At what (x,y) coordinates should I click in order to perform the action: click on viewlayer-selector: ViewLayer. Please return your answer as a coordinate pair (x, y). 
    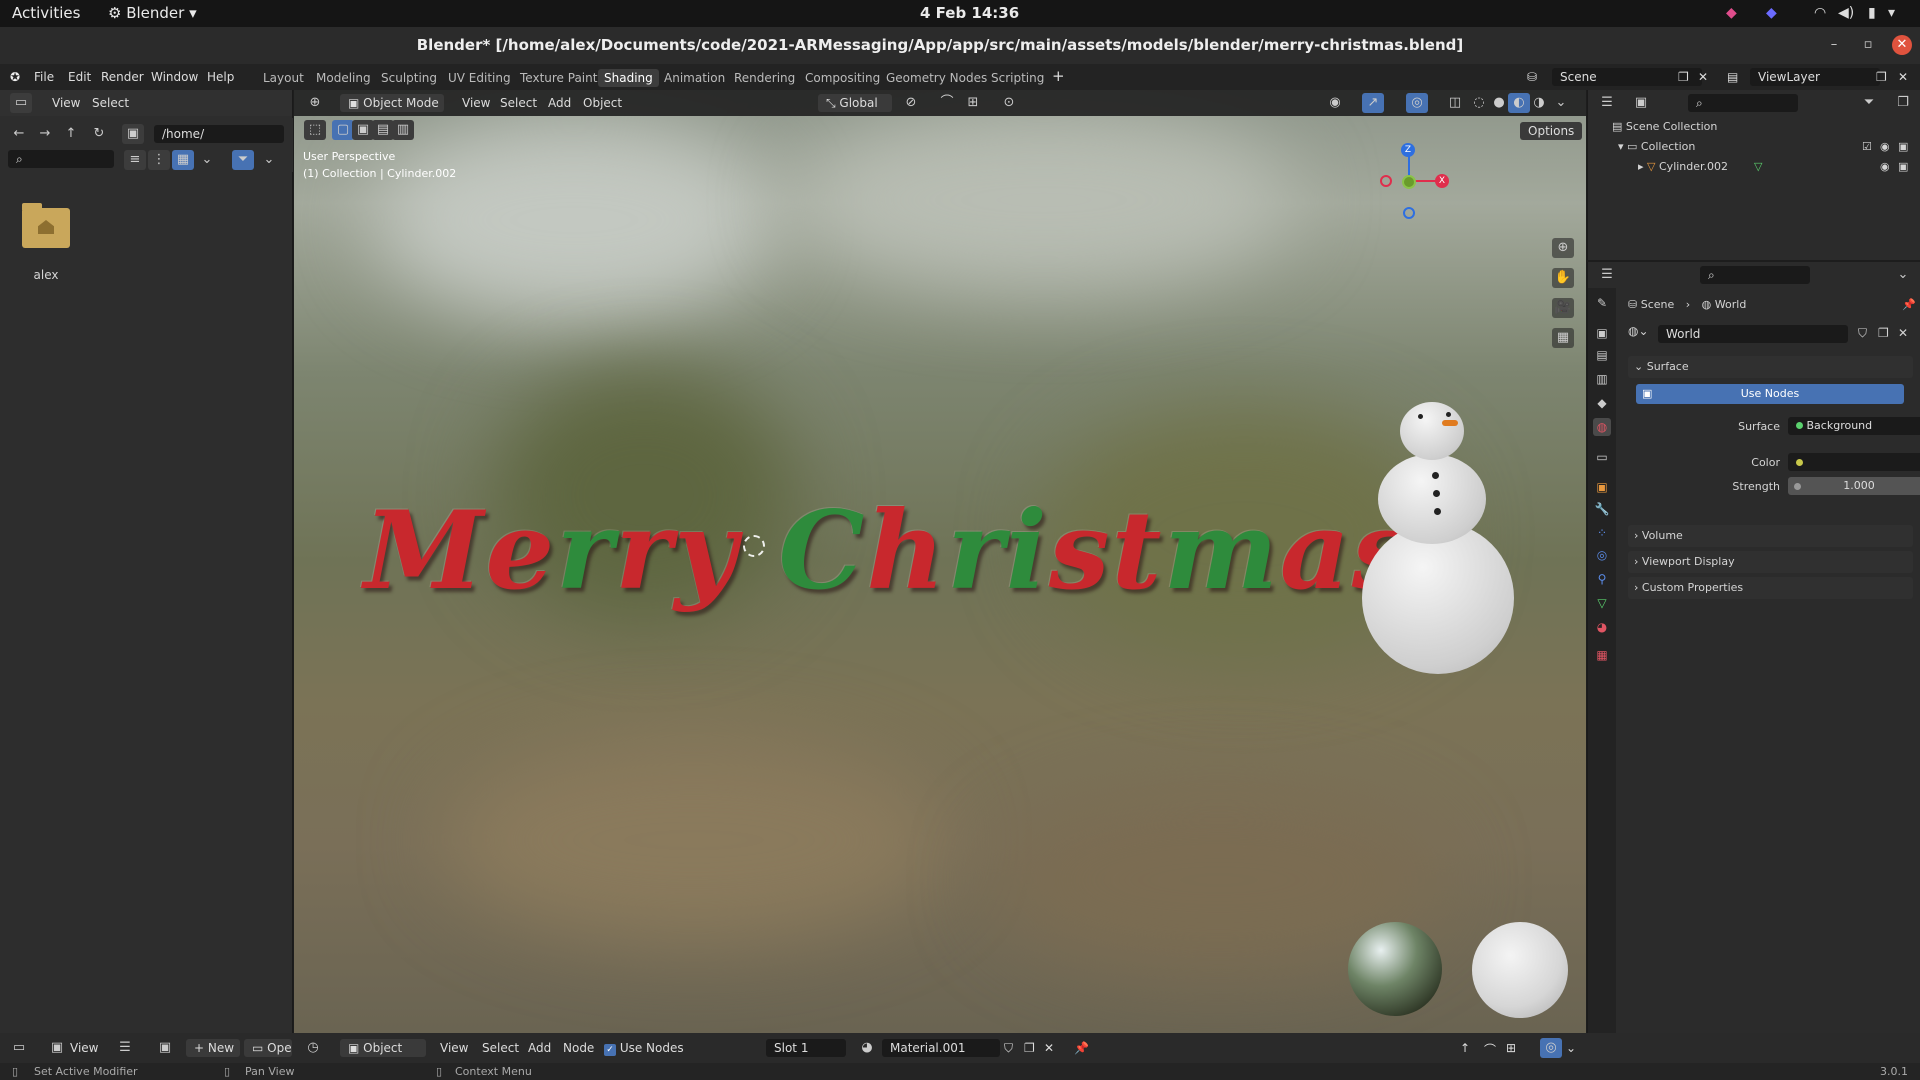
    Looking at the image, I should click on (1815, 77).